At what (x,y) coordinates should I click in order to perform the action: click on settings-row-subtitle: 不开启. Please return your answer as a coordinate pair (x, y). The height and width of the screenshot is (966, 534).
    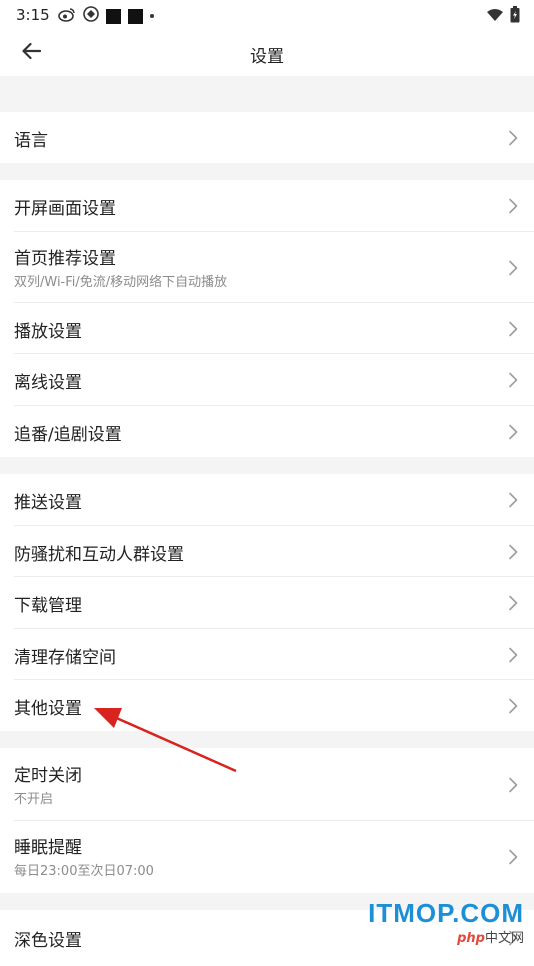
    Looking at the image, I should click on (34, 799).